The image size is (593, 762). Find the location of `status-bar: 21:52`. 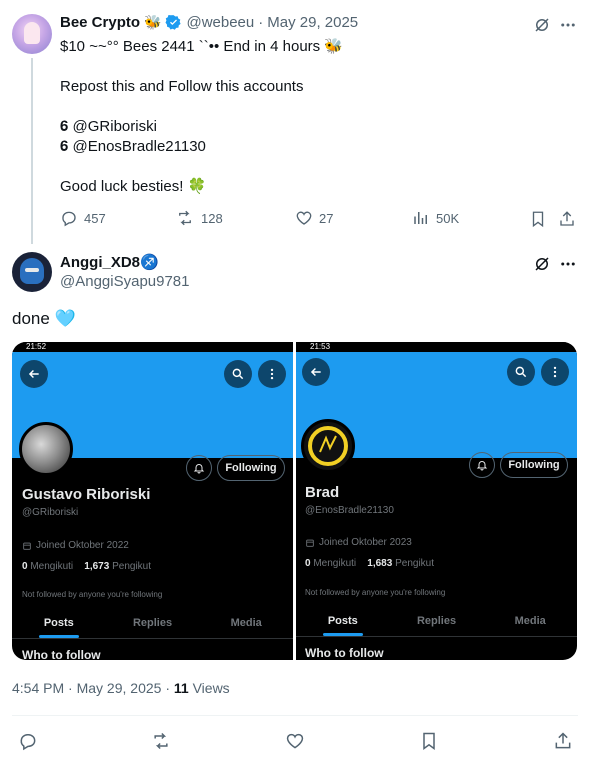

status-bar: 21:52 is located at coordinates (152, 347).